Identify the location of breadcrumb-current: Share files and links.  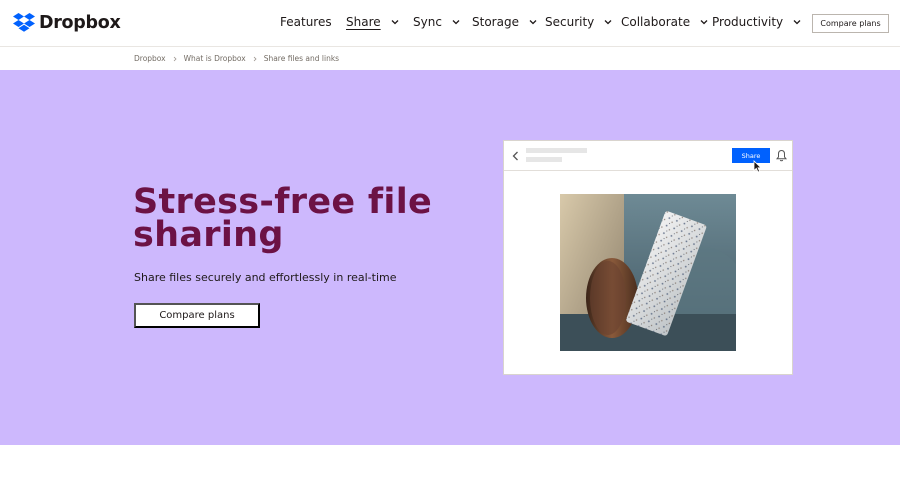
(301, 58).